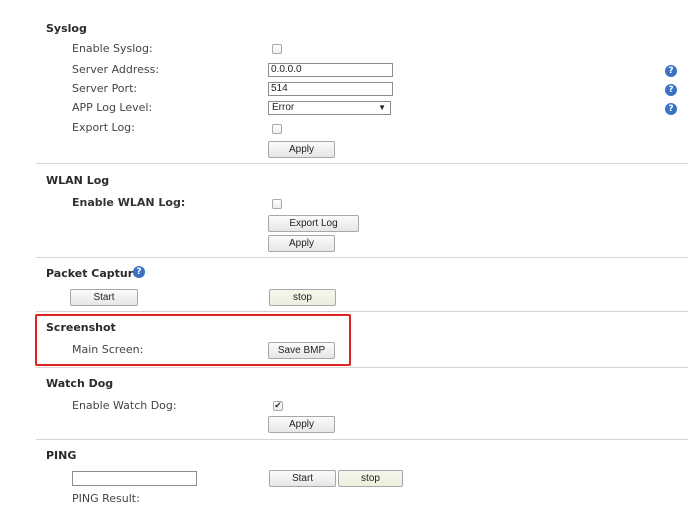 This screenshot has height=511, width=692. Describe the element at coordinates (302, 478) in the screenshot. I see `ping-start-button: Start` at that location.